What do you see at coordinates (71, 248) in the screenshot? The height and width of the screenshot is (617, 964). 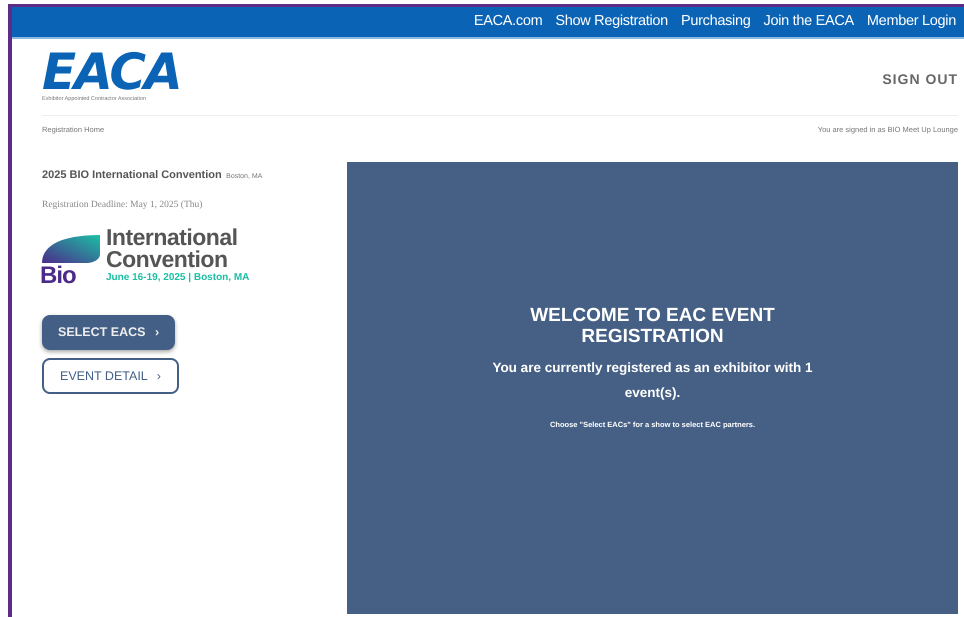 I see `leaf-icon` at bounding box center [71, 248].